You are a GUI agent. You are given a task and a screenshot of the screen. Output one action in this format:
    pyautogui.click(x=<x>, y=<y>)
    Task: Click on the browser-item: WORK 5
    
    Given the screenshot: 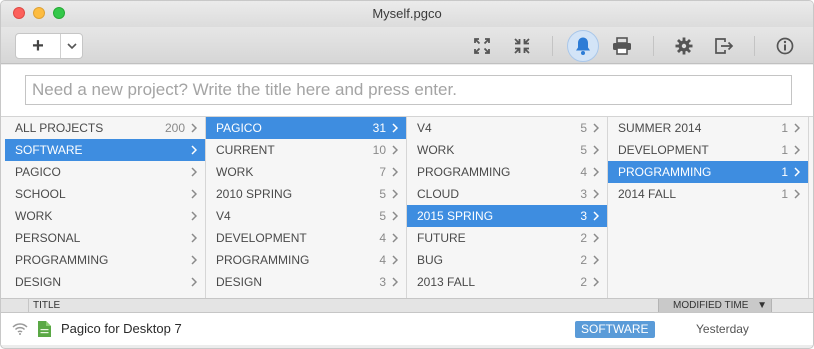 What is the action you would take?
    pyautogui.click(x=507, y=150)
    